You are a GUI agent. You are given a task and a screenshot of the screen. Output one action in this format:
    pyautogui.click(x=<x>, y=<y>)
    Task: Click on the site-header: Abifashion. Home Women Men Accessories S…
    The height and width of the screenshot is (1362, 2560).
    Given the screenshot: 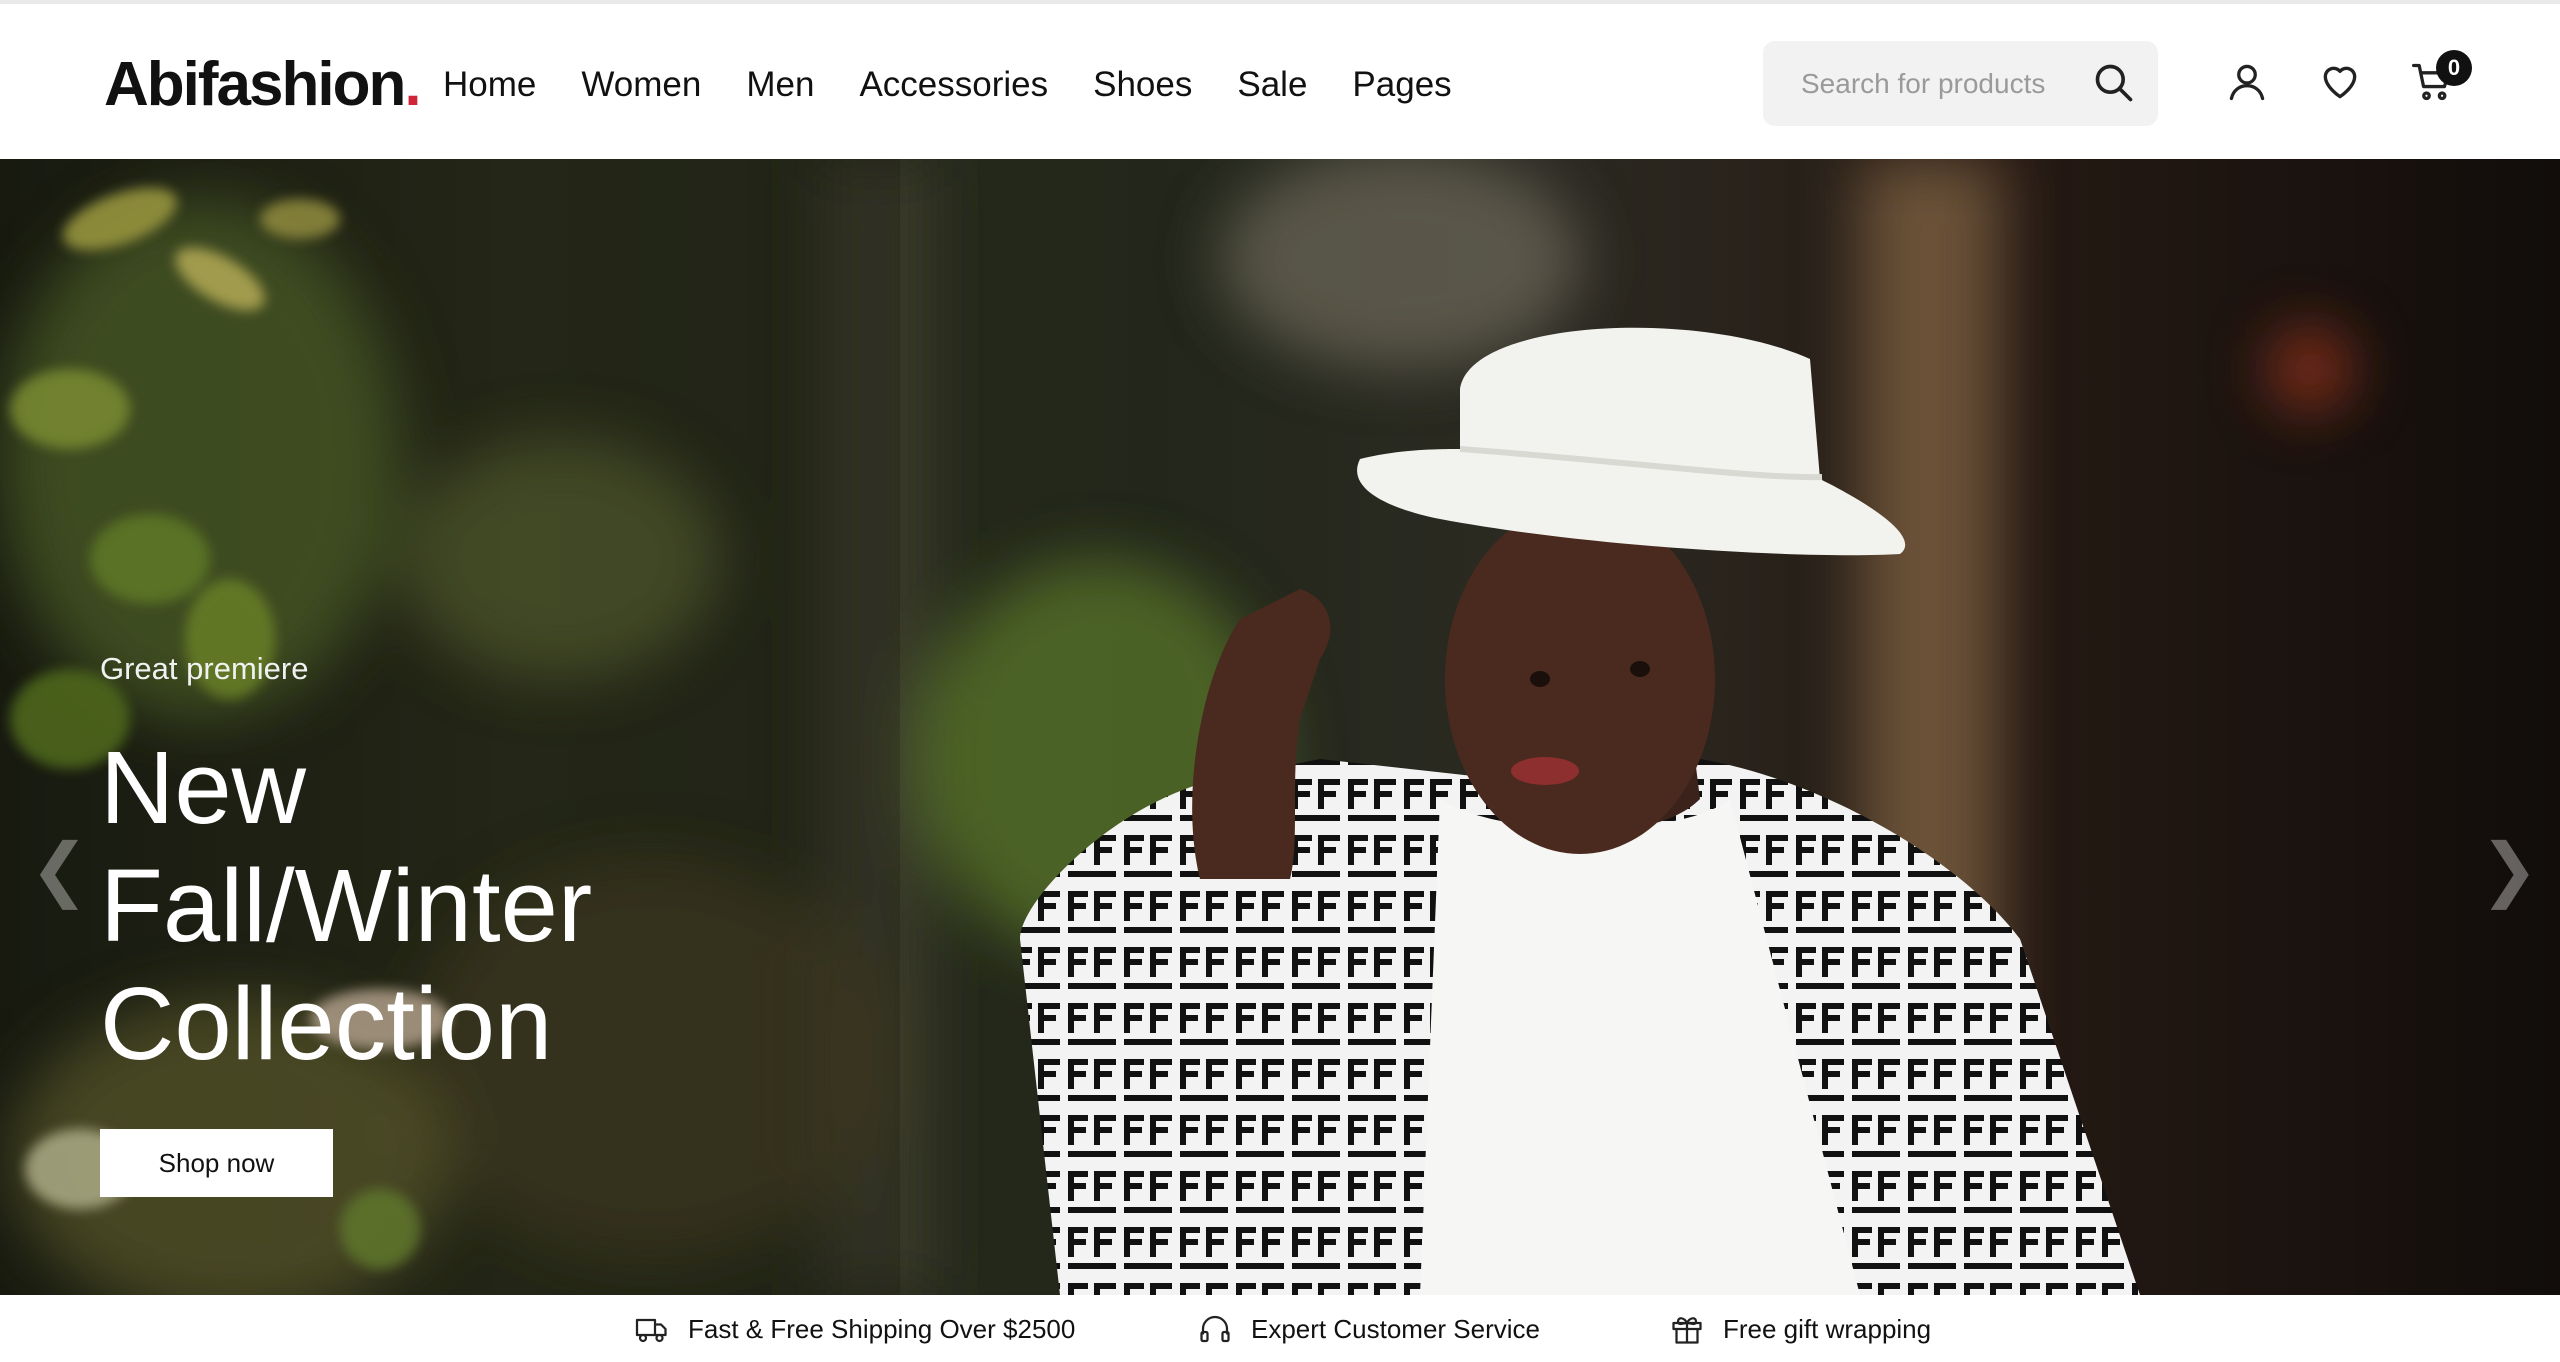 What is the action you would take?
    pyautogui.click(x=1280, y=81)
    